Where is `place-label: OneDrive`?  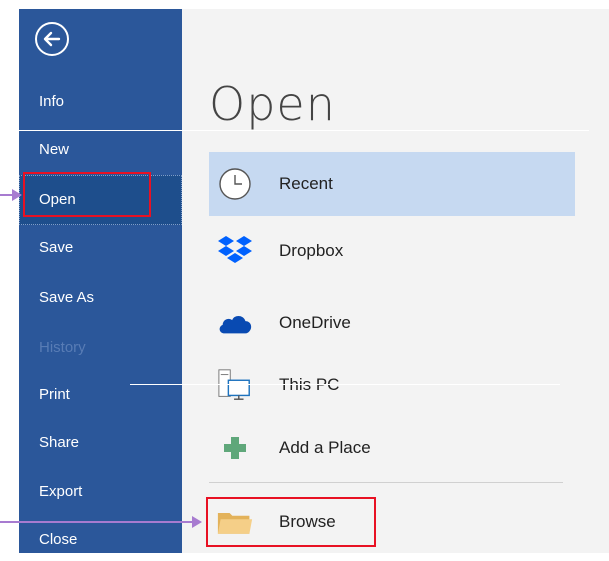 place-label: OneDrive is located at coordinates (315, 322).